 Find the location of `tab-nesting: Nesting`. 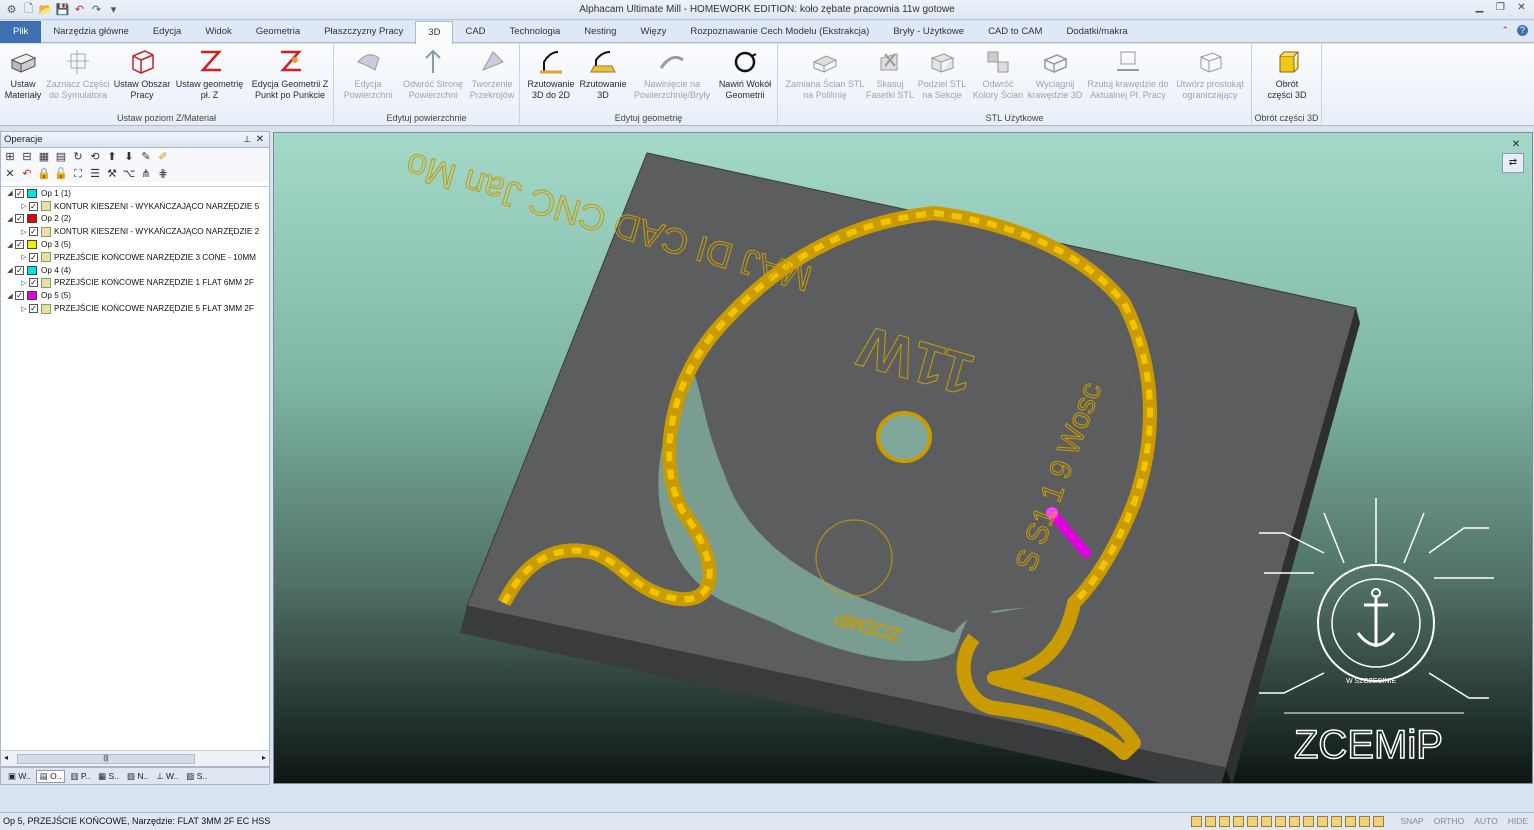

tab-nesting: Nesting is located at coordinates (600, 32).